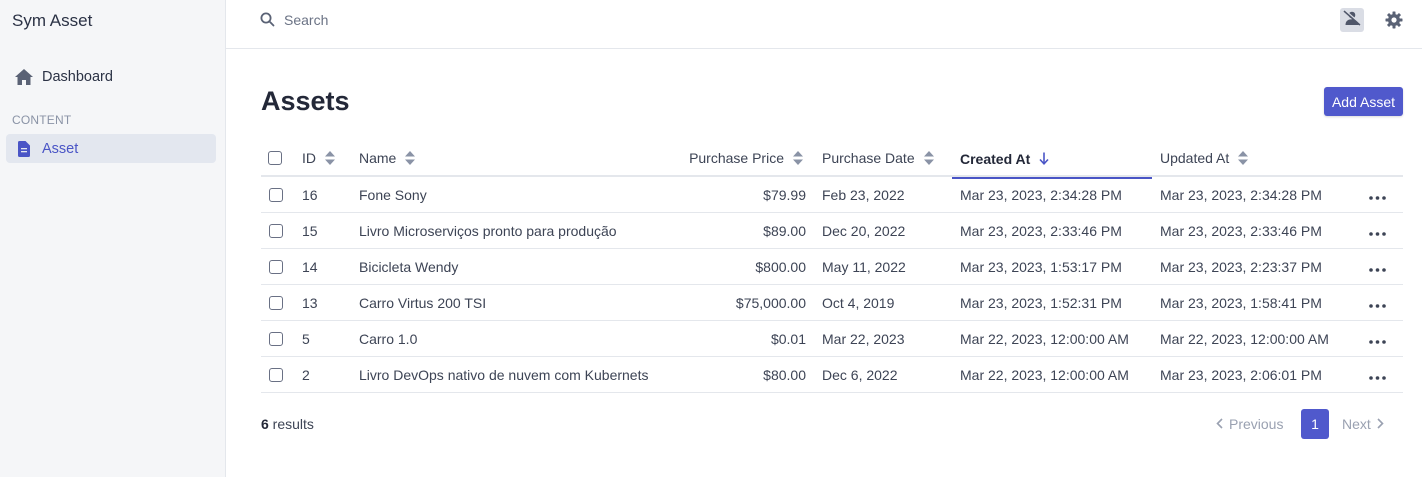  I want to click on column-header-label: Purchase Price, so click(736, 157).